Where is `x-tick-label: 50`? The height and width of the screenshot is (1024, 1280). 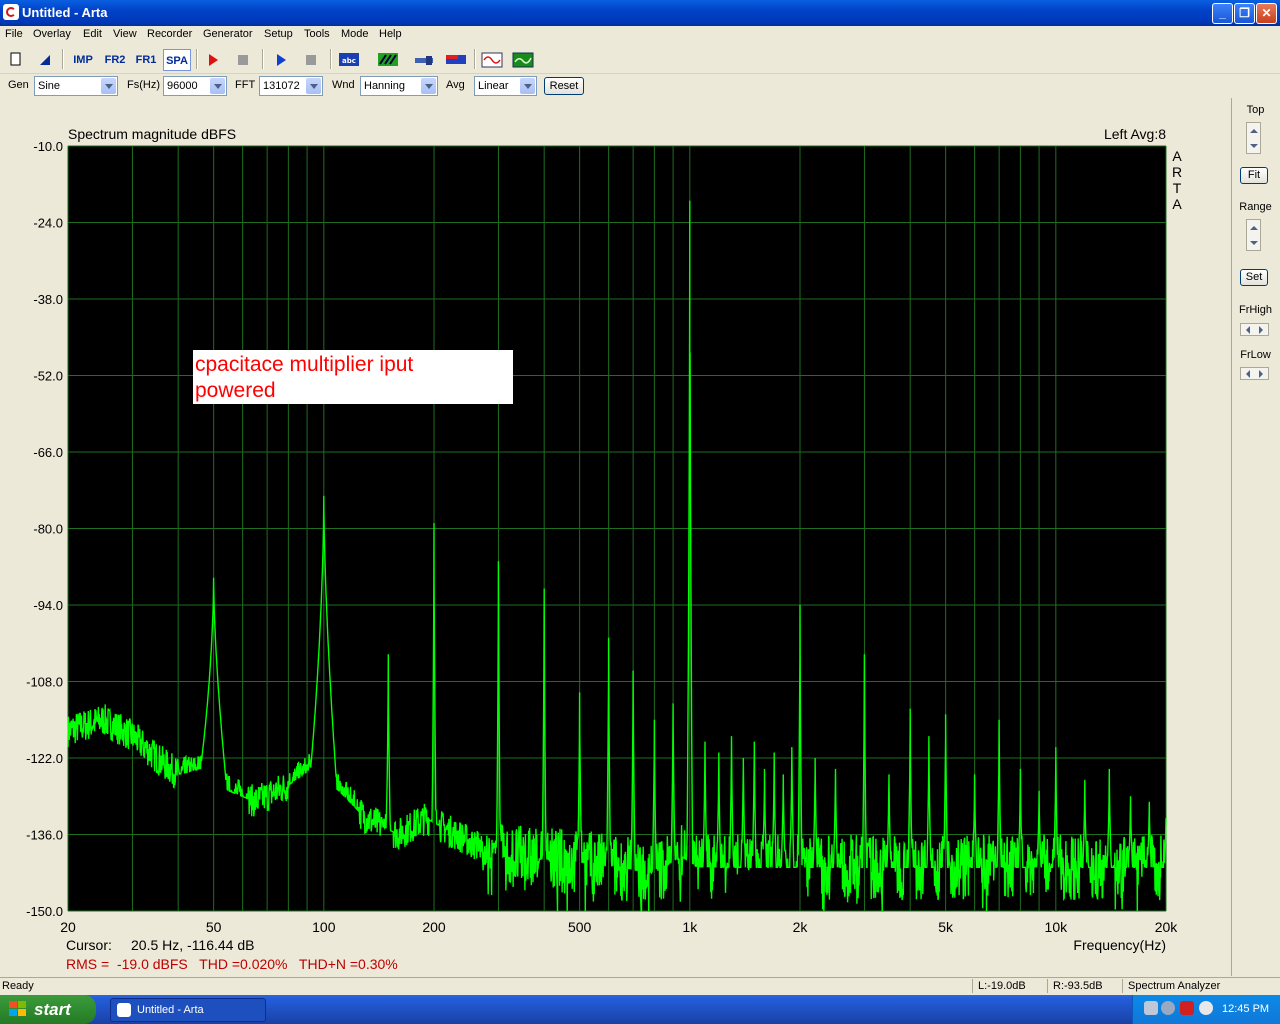
x-tick-label: 50 is located at coordinates (214, 927).